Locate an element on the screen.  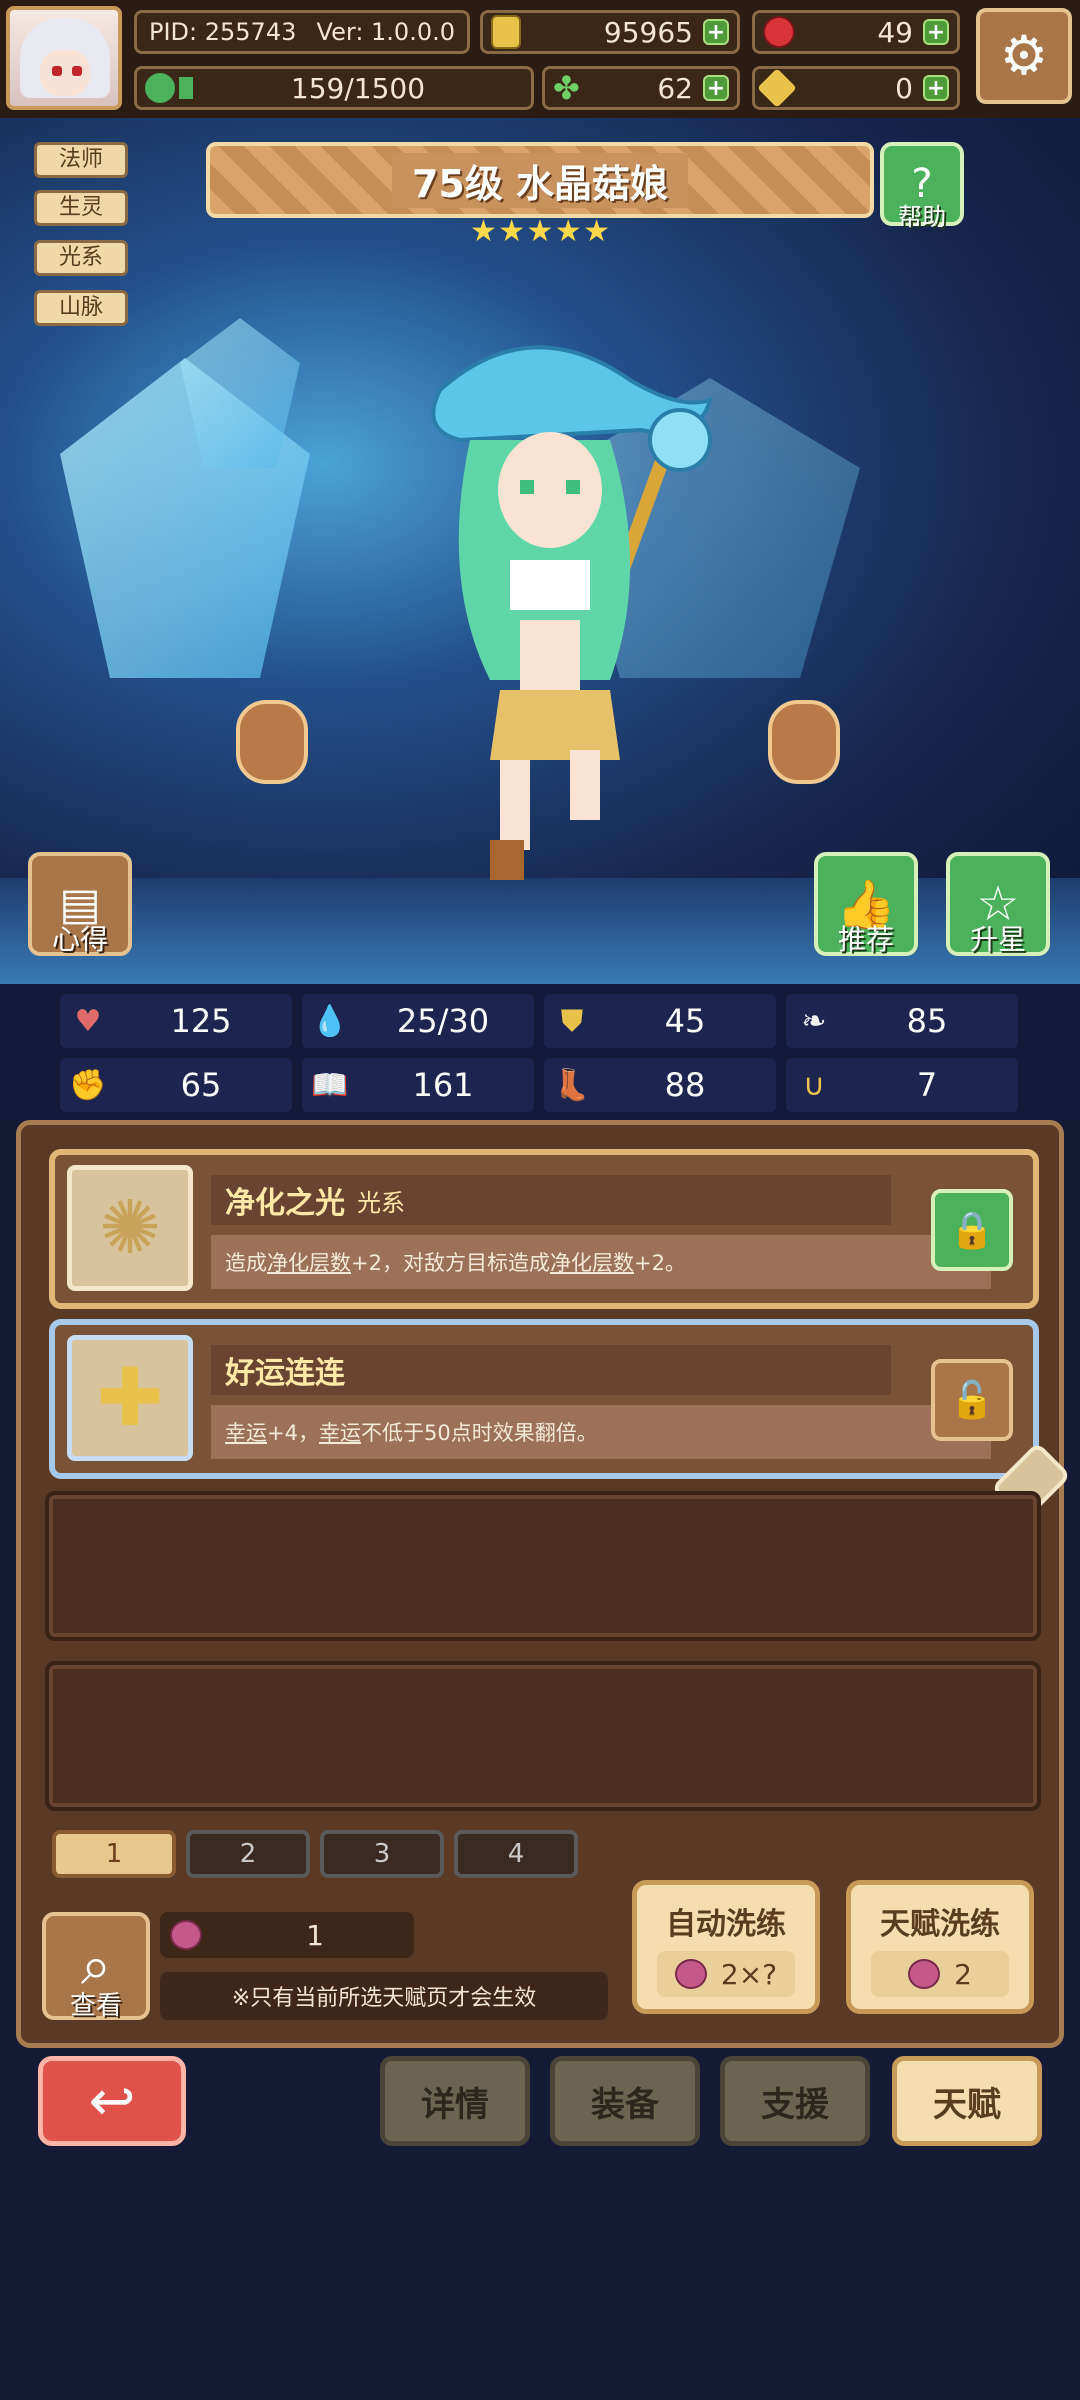
stat-hp: ♥ 125 is located at coordinates (176, 1021).